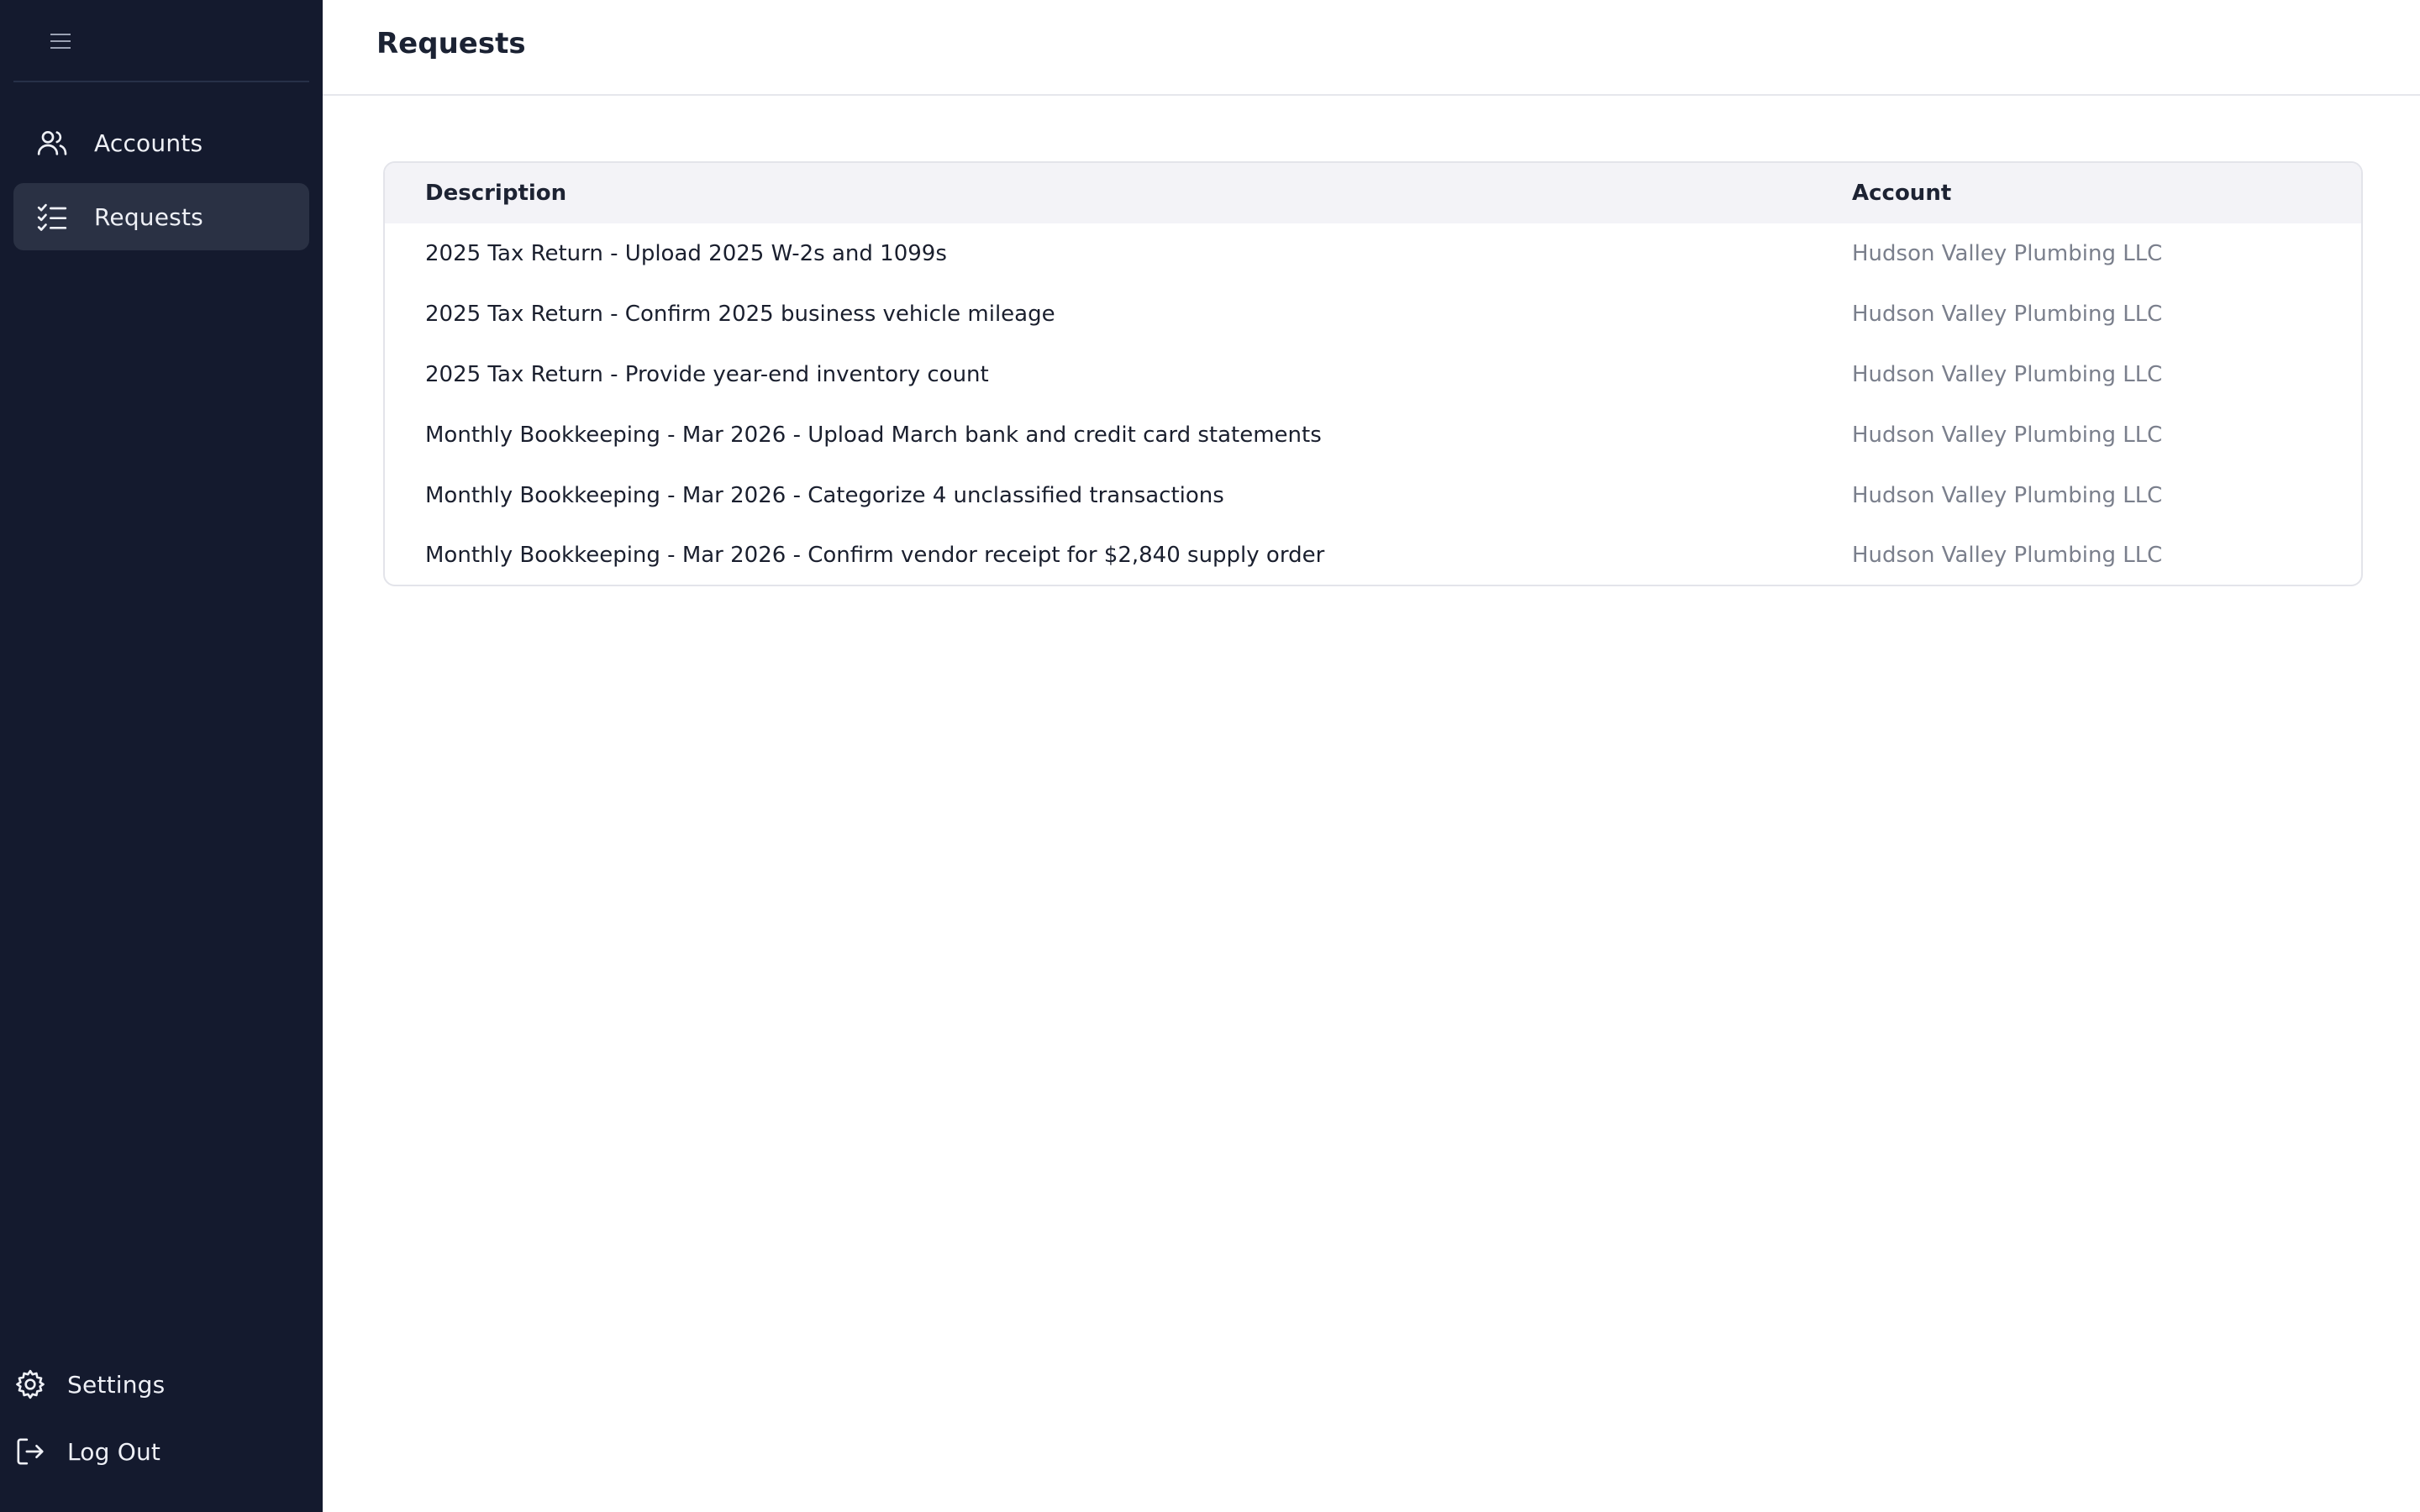 This screenshot has height=1512, width=2420. I want to click on users-icon, so click(52, 142).